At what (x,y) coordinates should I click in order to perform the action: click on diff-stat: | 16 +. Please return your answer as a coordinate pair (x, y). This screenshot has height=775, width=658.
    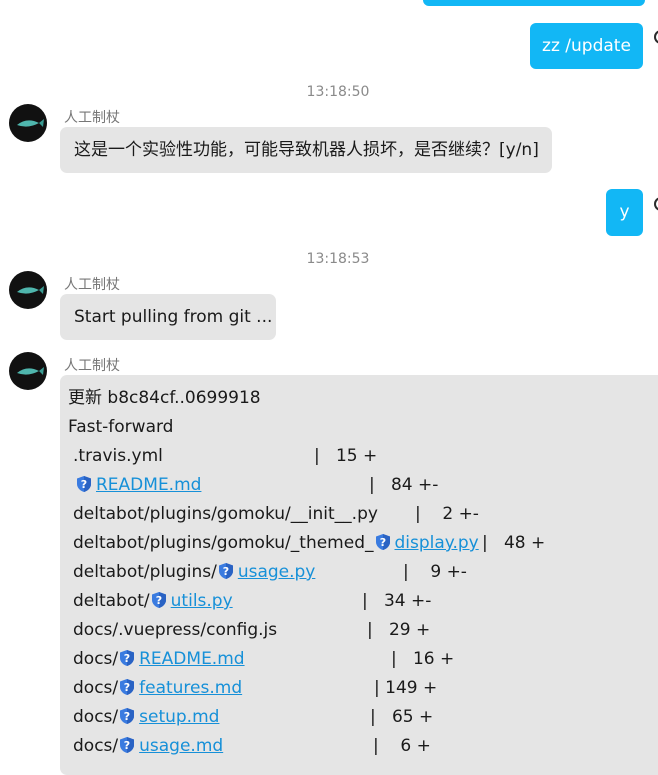
    Looking at the image, I should click on (423, 659).